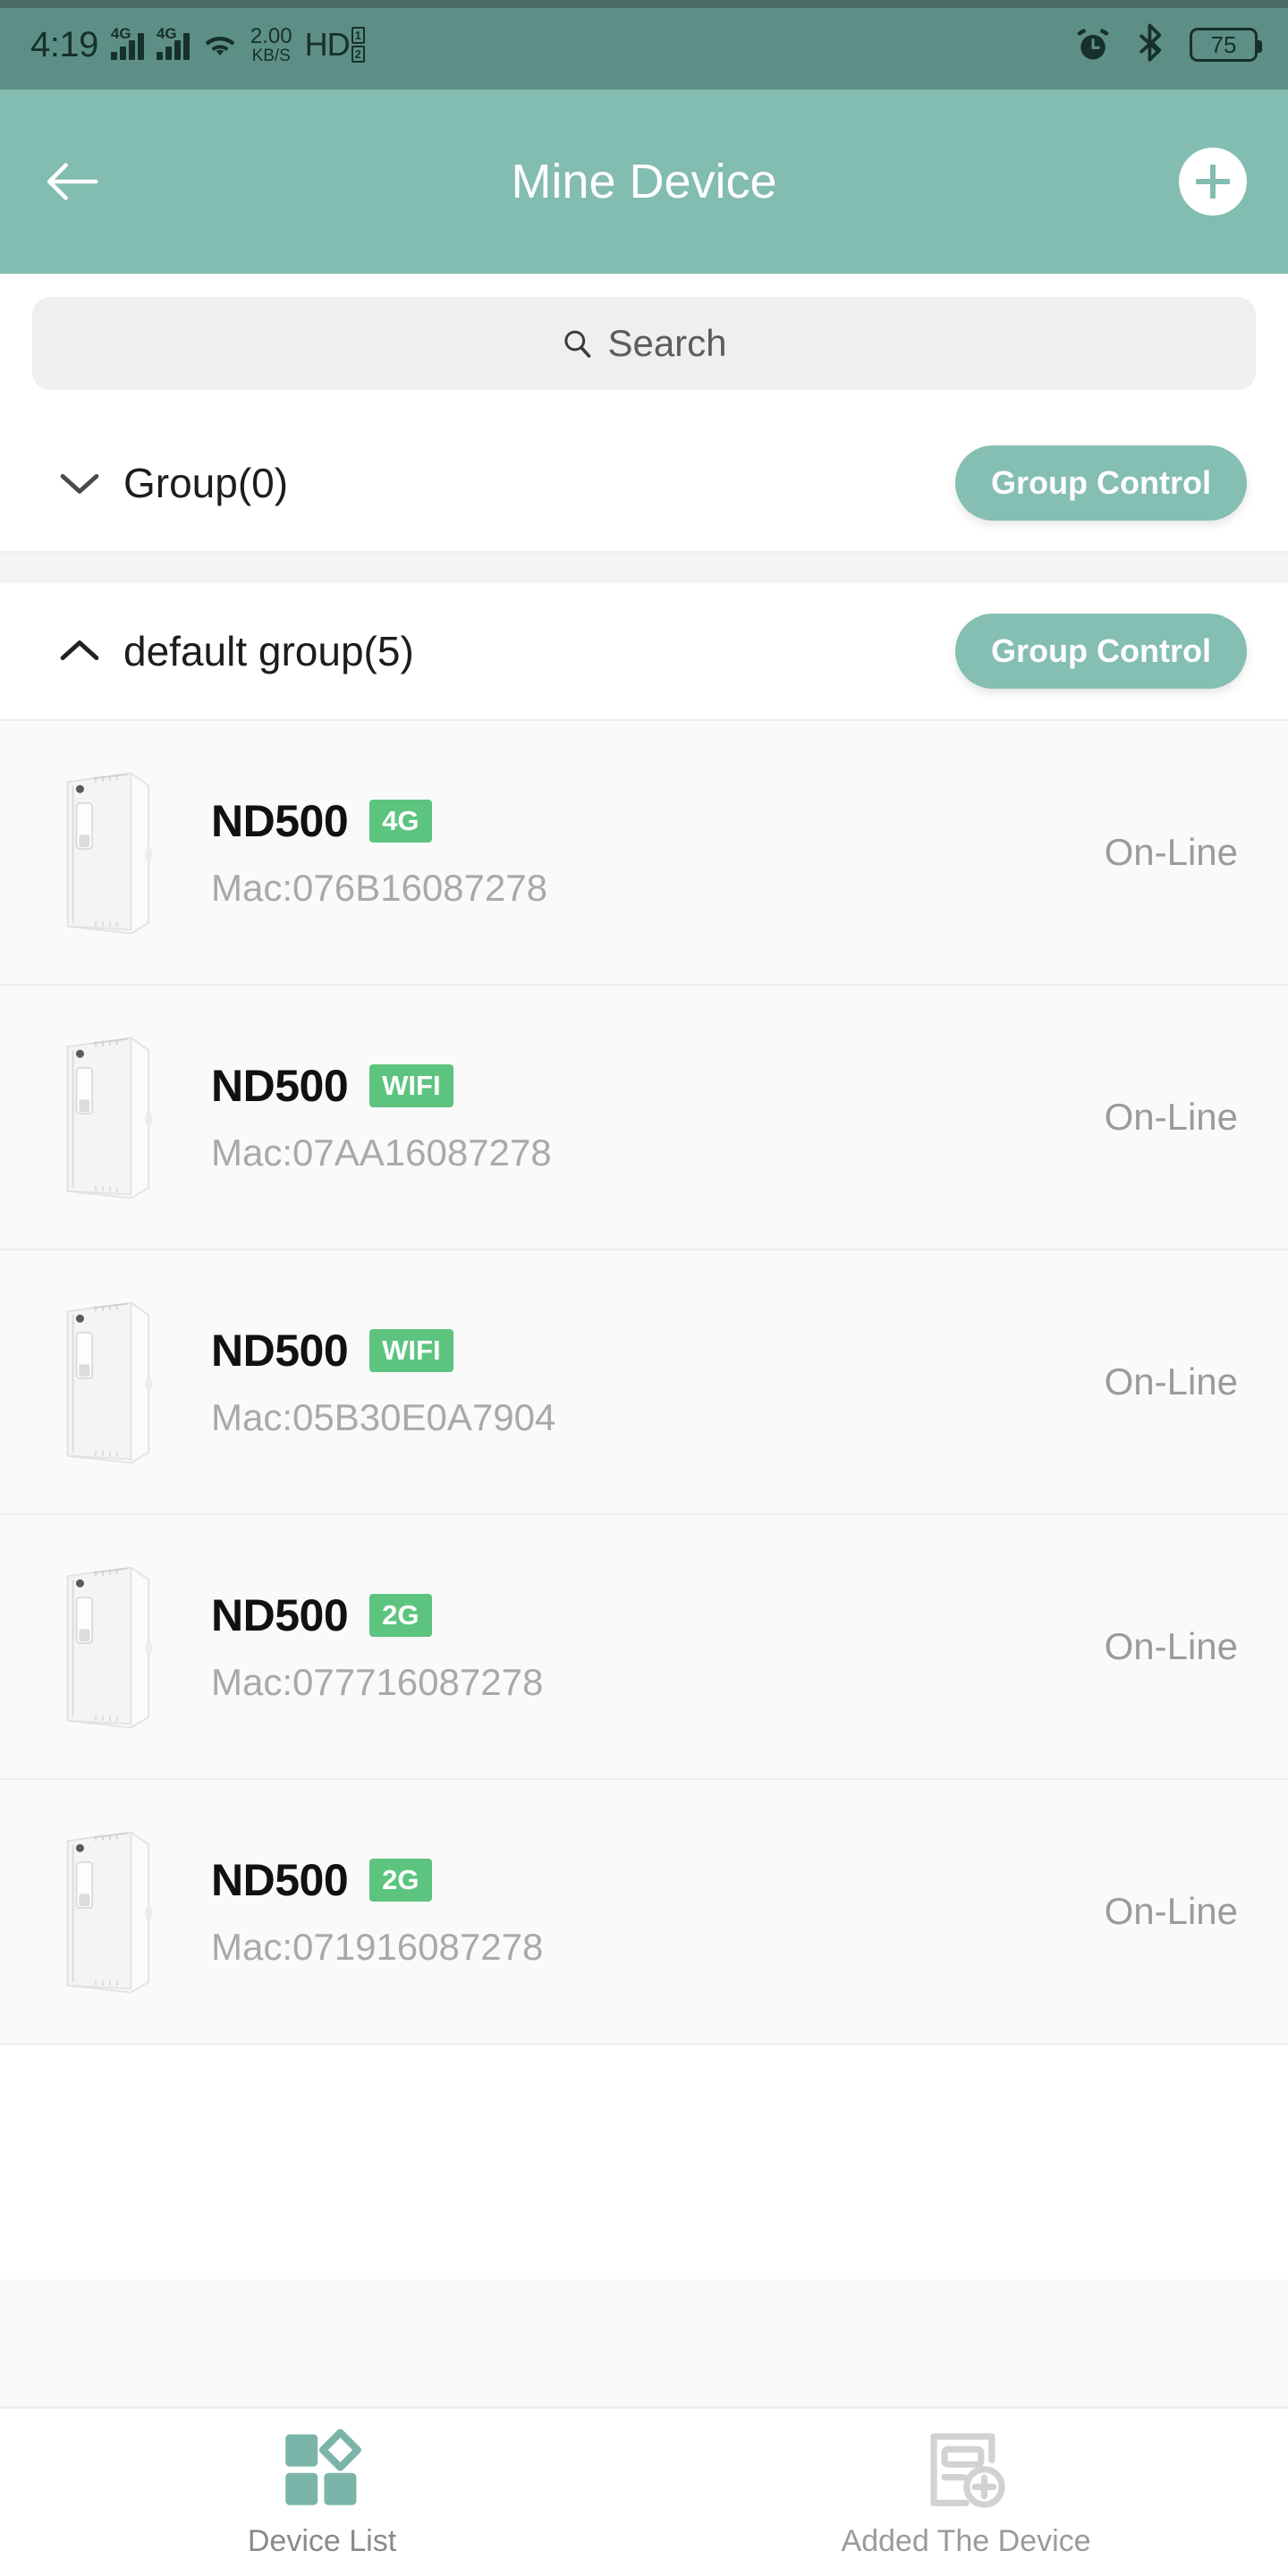 This screenshot has width=1288, height=2576. I want to click on cellular-signal-2-icon: 4G, so click(173, 43).